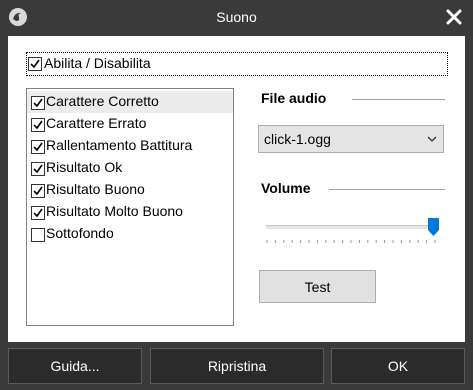 The image size is (473, 390). What do you see at coordinates (237, 64) in the screenshot?
I see `enable-toggle-row: Abilita / Disabilita` at bounding box center [237, 64].